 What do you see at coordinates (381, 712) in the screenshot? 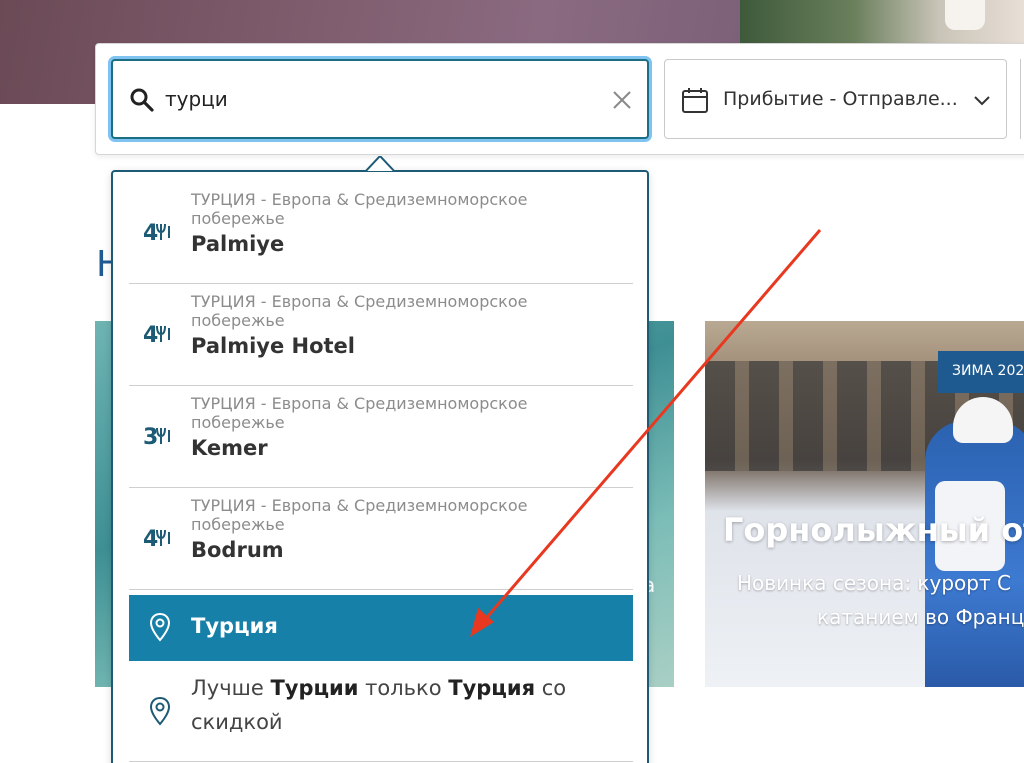
I see `suggestion-offer: Лучше Турции только Турция со скидкой` at bounding box center [381, 712].